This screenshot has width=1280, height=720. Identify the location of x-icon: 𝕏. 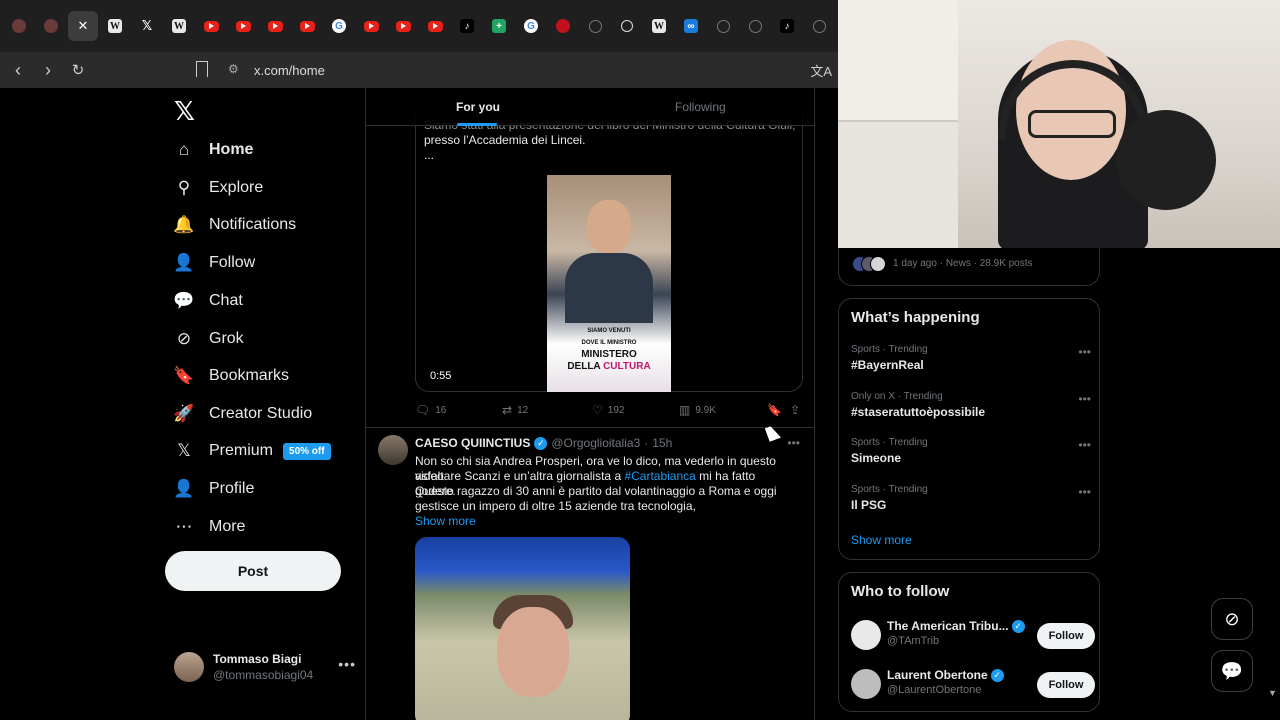
(147, 25).